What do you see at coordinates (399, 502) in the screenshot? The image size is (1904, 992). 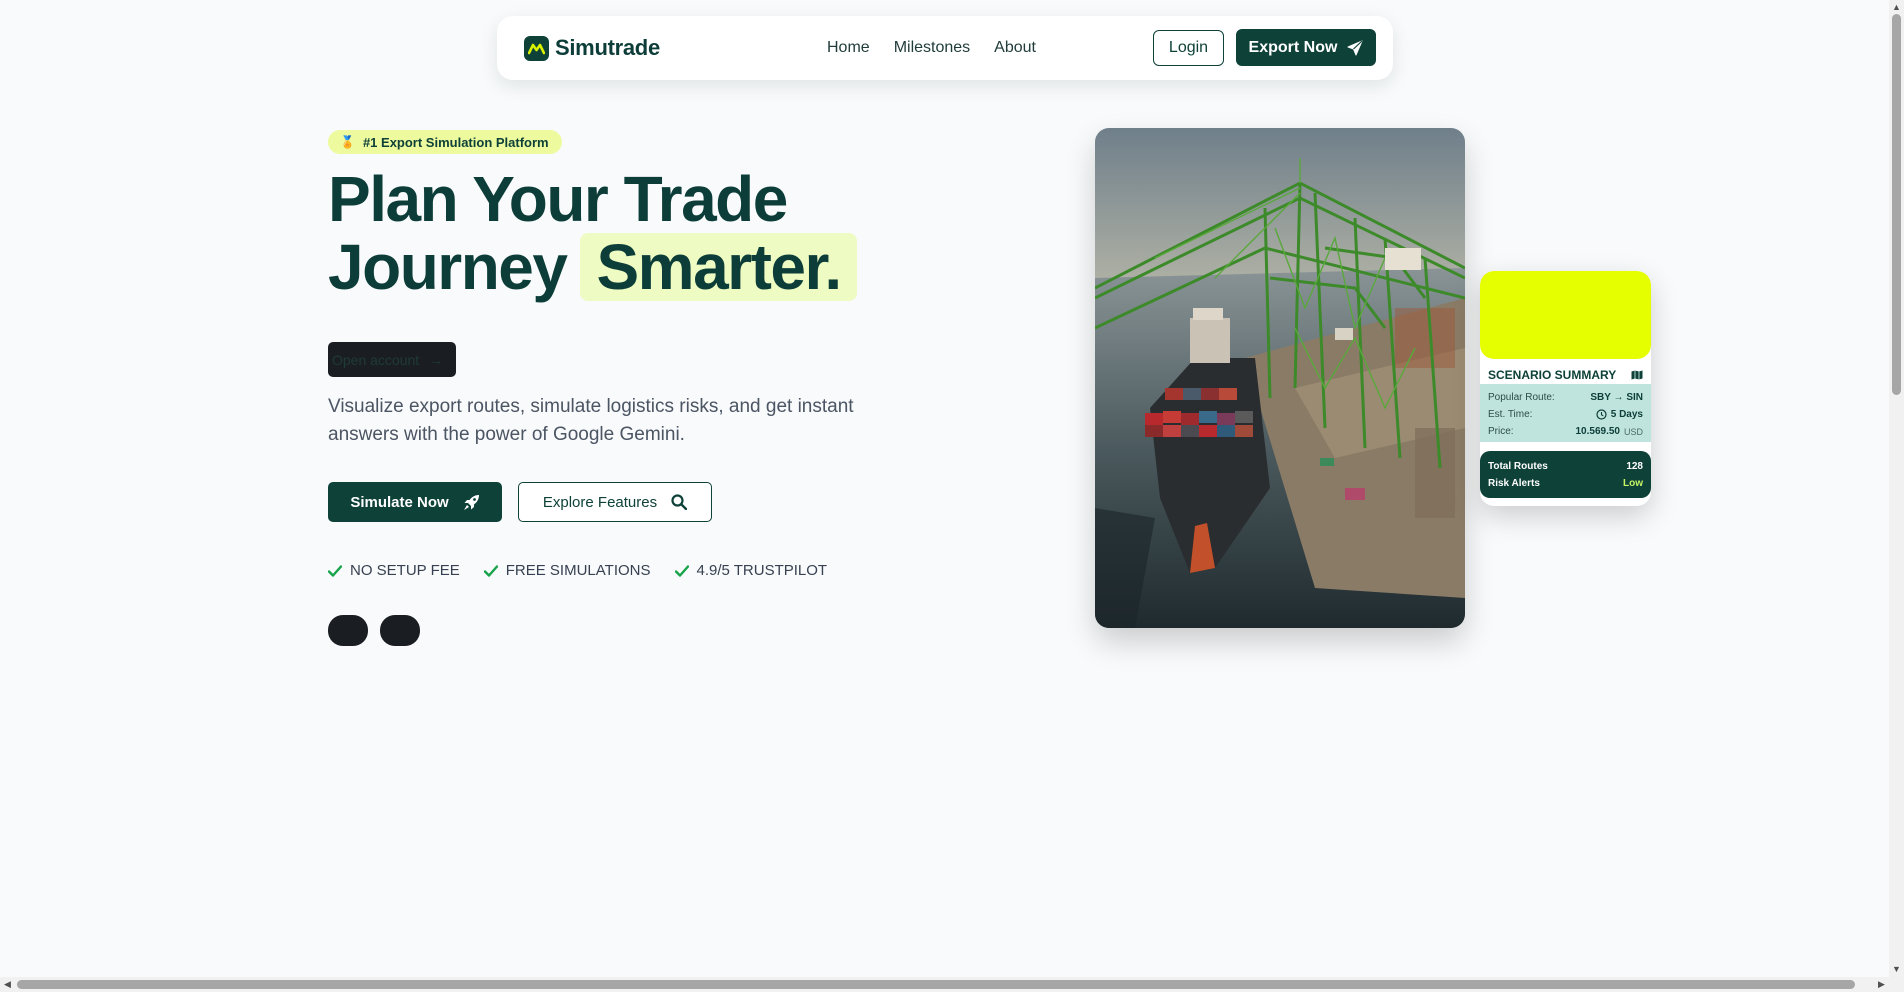 I see `simulate-now-label: Simulate Now` at bounding box center [399, 502].